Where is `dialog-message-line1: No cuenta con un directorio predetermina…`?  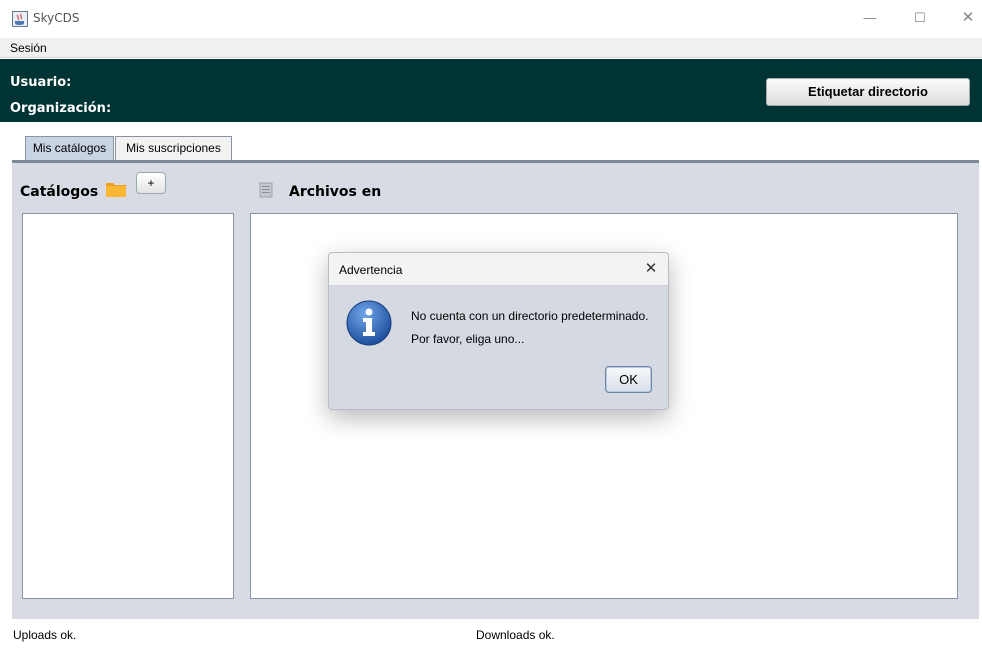
dialog-message-line1: No cuenta con un directorio predetermina… is located at coordinates (530, 316).